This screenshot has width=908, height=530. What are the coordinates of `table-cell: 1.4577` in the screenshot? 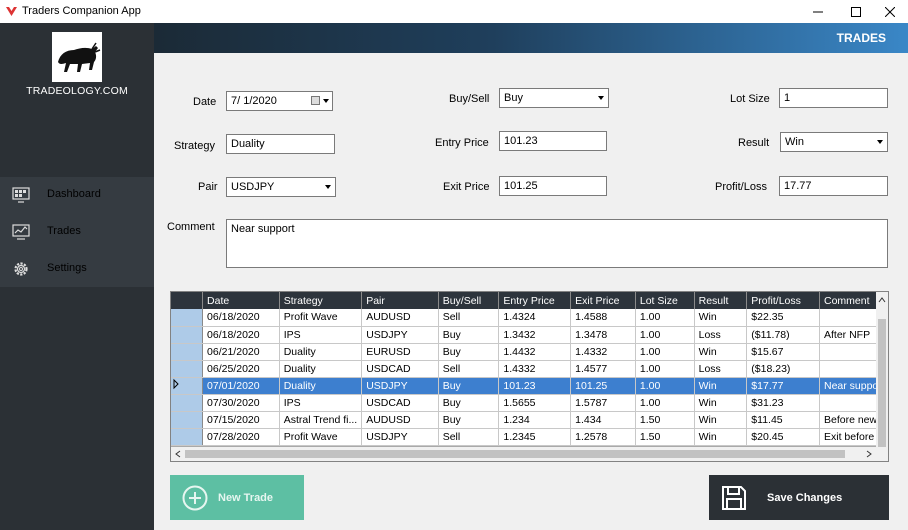 It's located at (603, 369).